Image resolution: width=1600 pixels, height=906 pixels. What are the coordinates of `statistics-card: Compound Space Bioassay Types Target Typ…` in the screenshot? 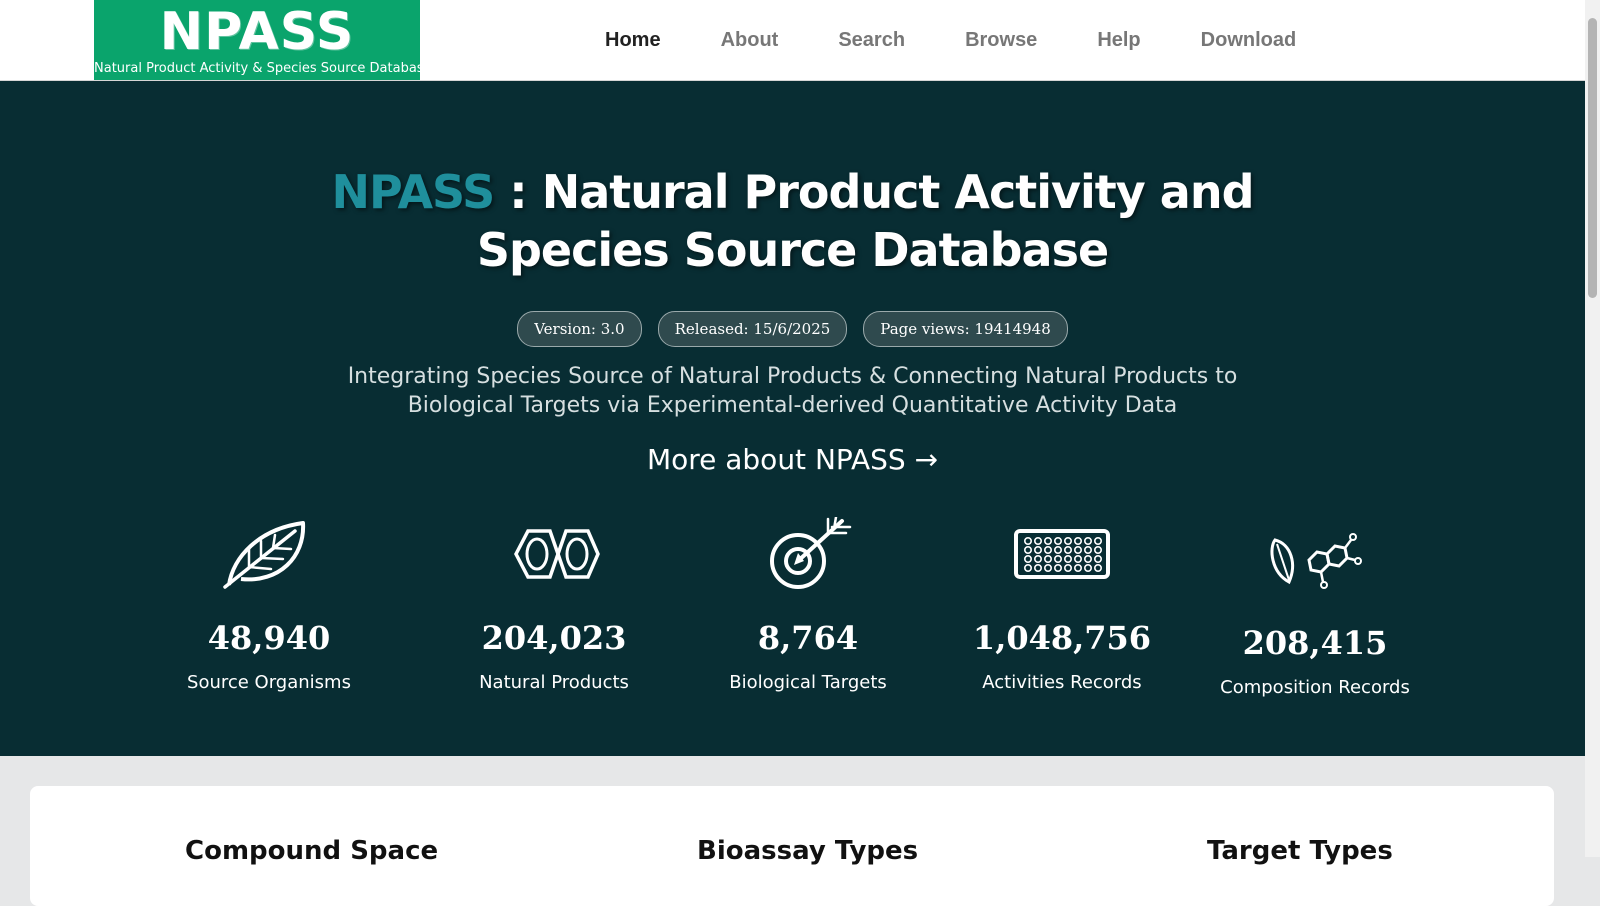 It's located at (792, 846).